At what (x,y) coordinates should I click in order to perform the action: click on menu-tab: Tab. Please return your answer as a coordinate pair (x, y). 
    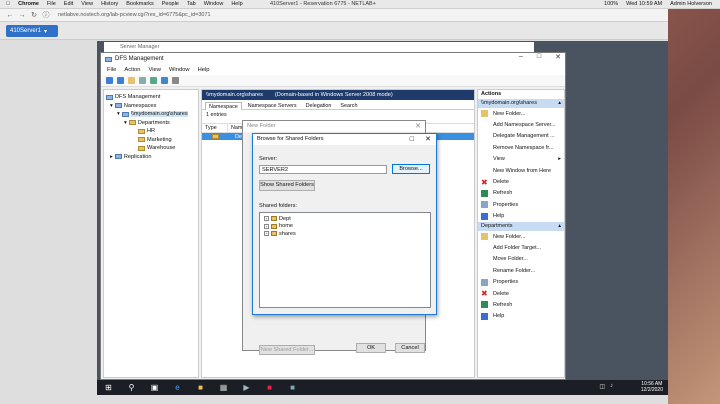
    Looking at the image, I should click on (191, 4).